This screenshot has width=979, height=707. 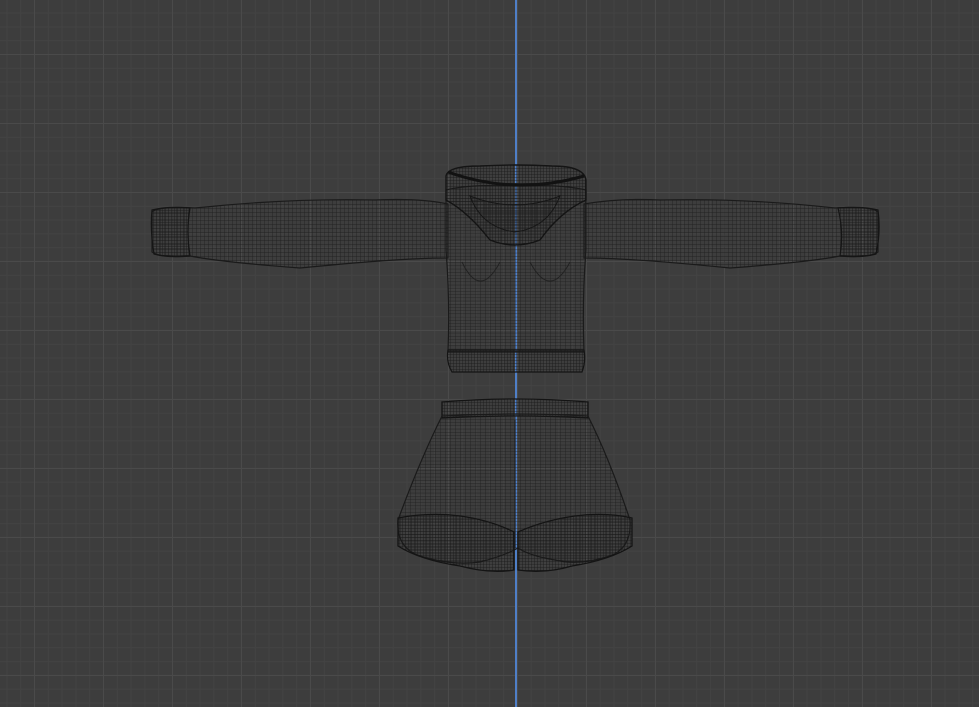 I want to click on right-cuff, so click(x=858, y=232).